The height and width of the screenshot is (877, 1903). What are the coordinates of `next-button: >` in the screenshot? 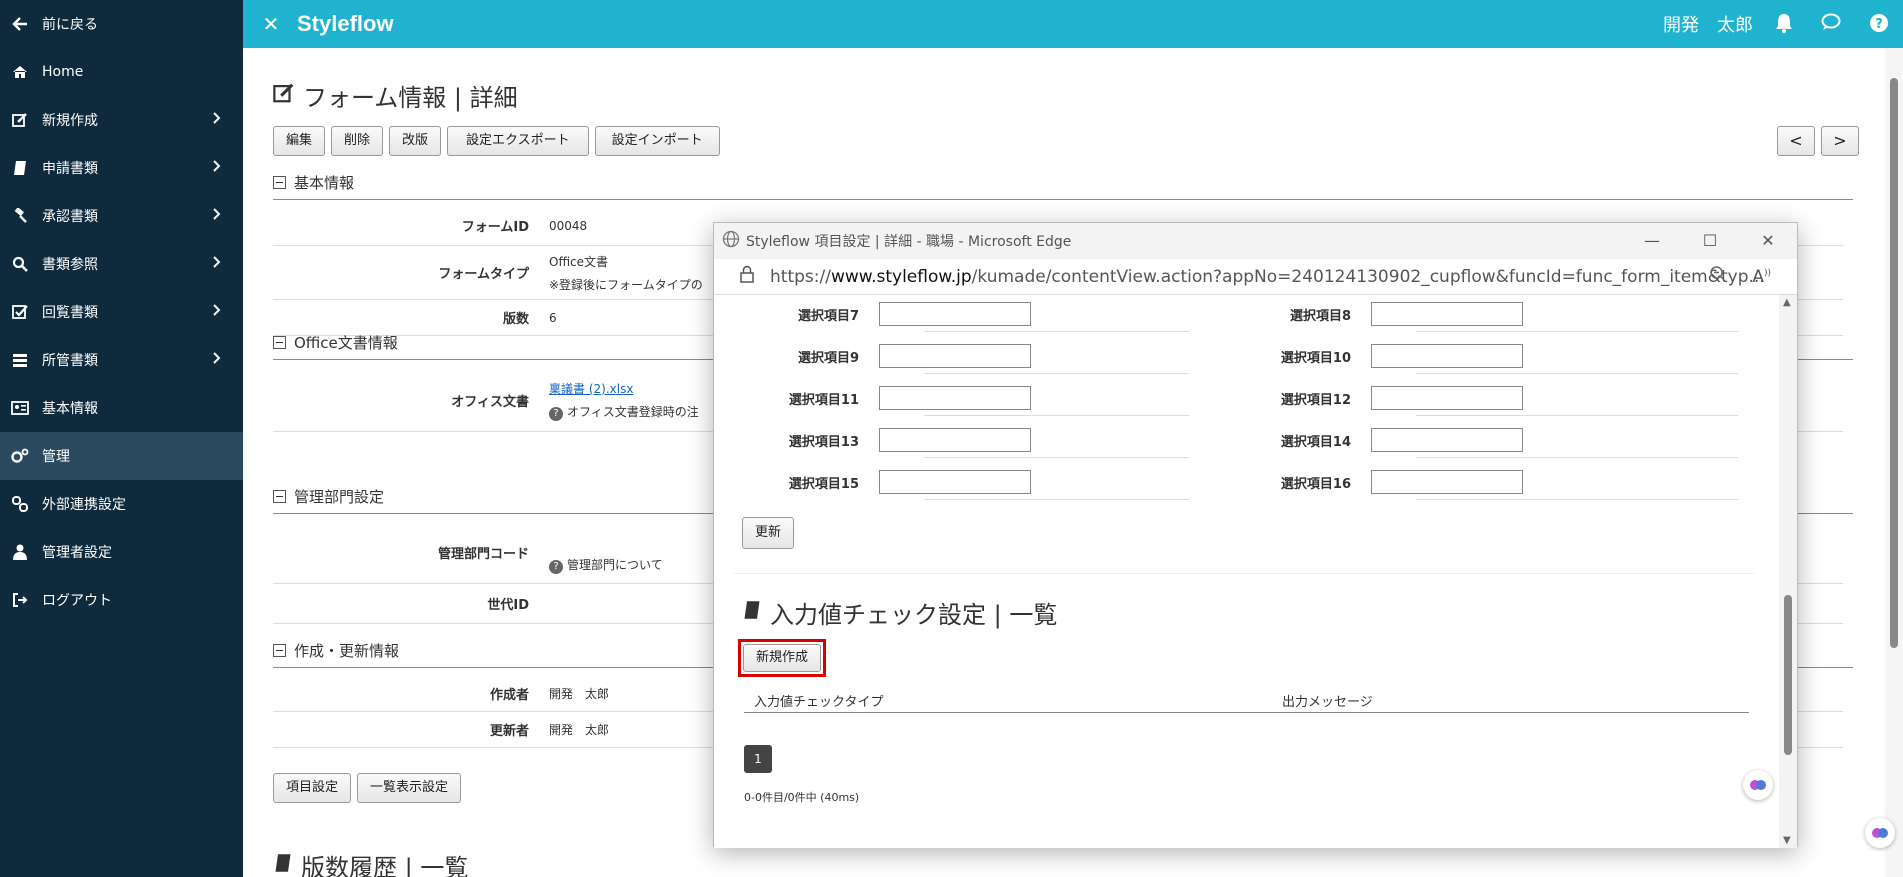 It's located at (1840, 141).